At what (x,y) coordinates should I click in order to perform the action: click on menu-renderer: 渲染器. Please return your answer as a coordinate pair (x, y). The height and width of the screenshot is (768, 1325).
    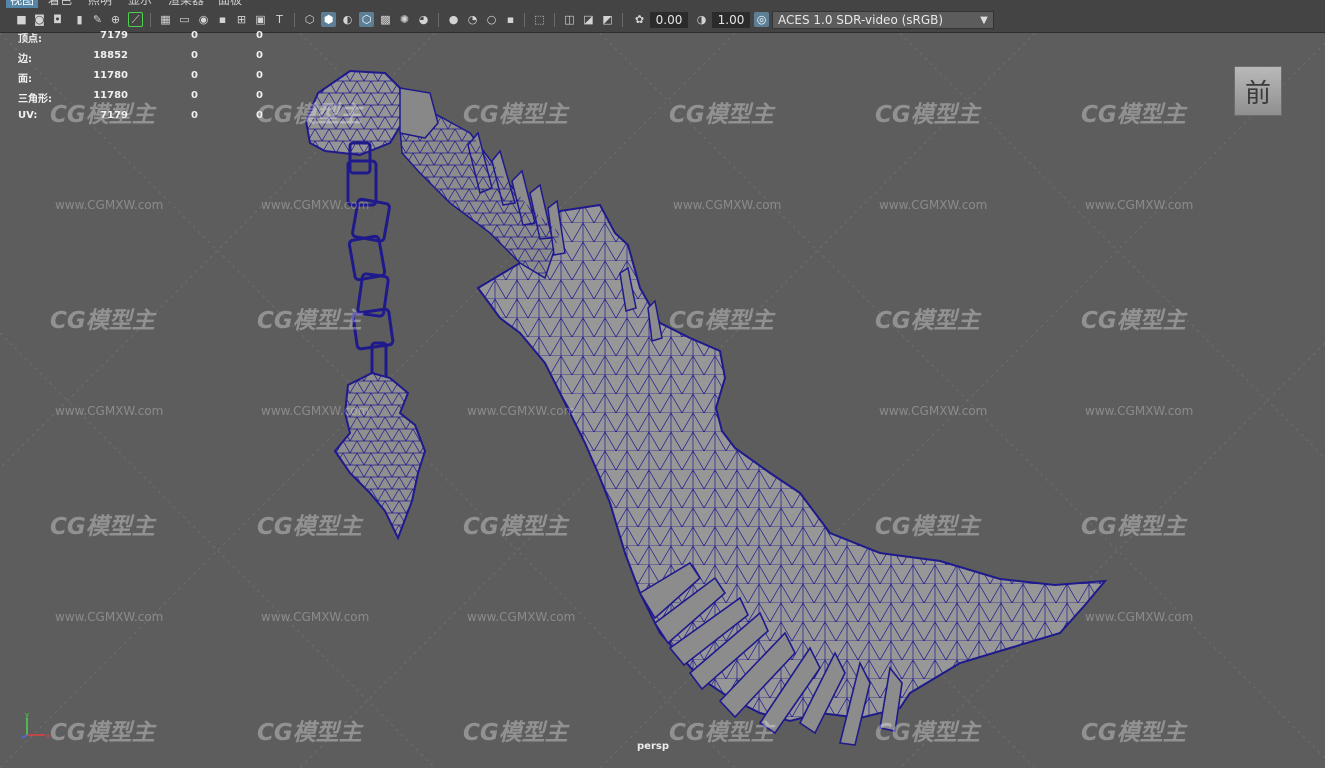
    Looking at the image, I should click on (186, 4).